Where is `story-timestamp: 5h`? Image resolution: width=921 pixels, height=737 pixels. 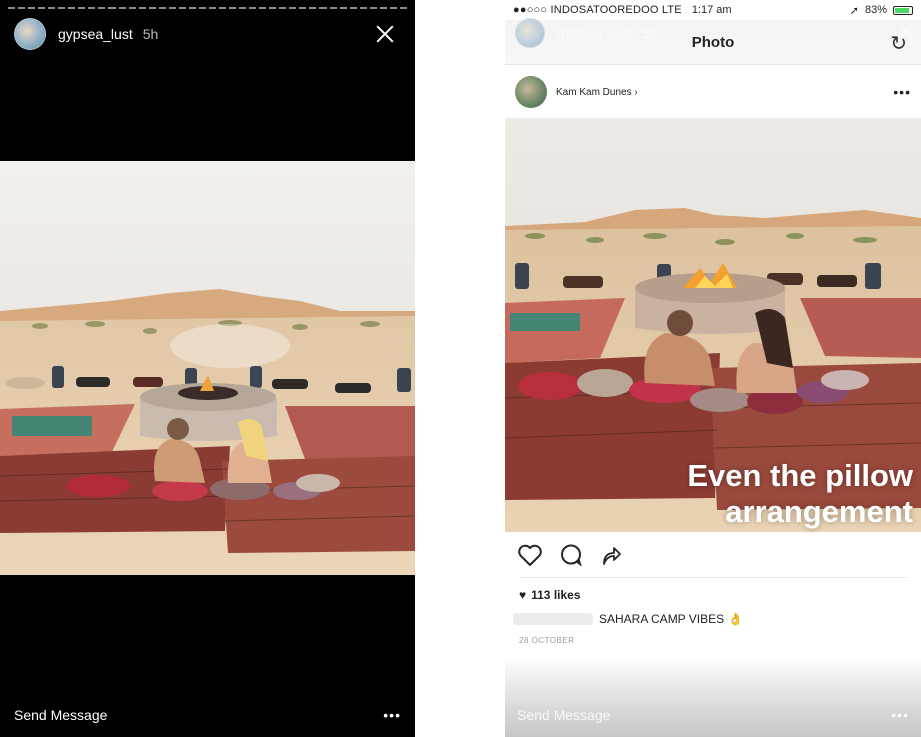 story-timestamp: 5h is located at coordinates (150, 34).